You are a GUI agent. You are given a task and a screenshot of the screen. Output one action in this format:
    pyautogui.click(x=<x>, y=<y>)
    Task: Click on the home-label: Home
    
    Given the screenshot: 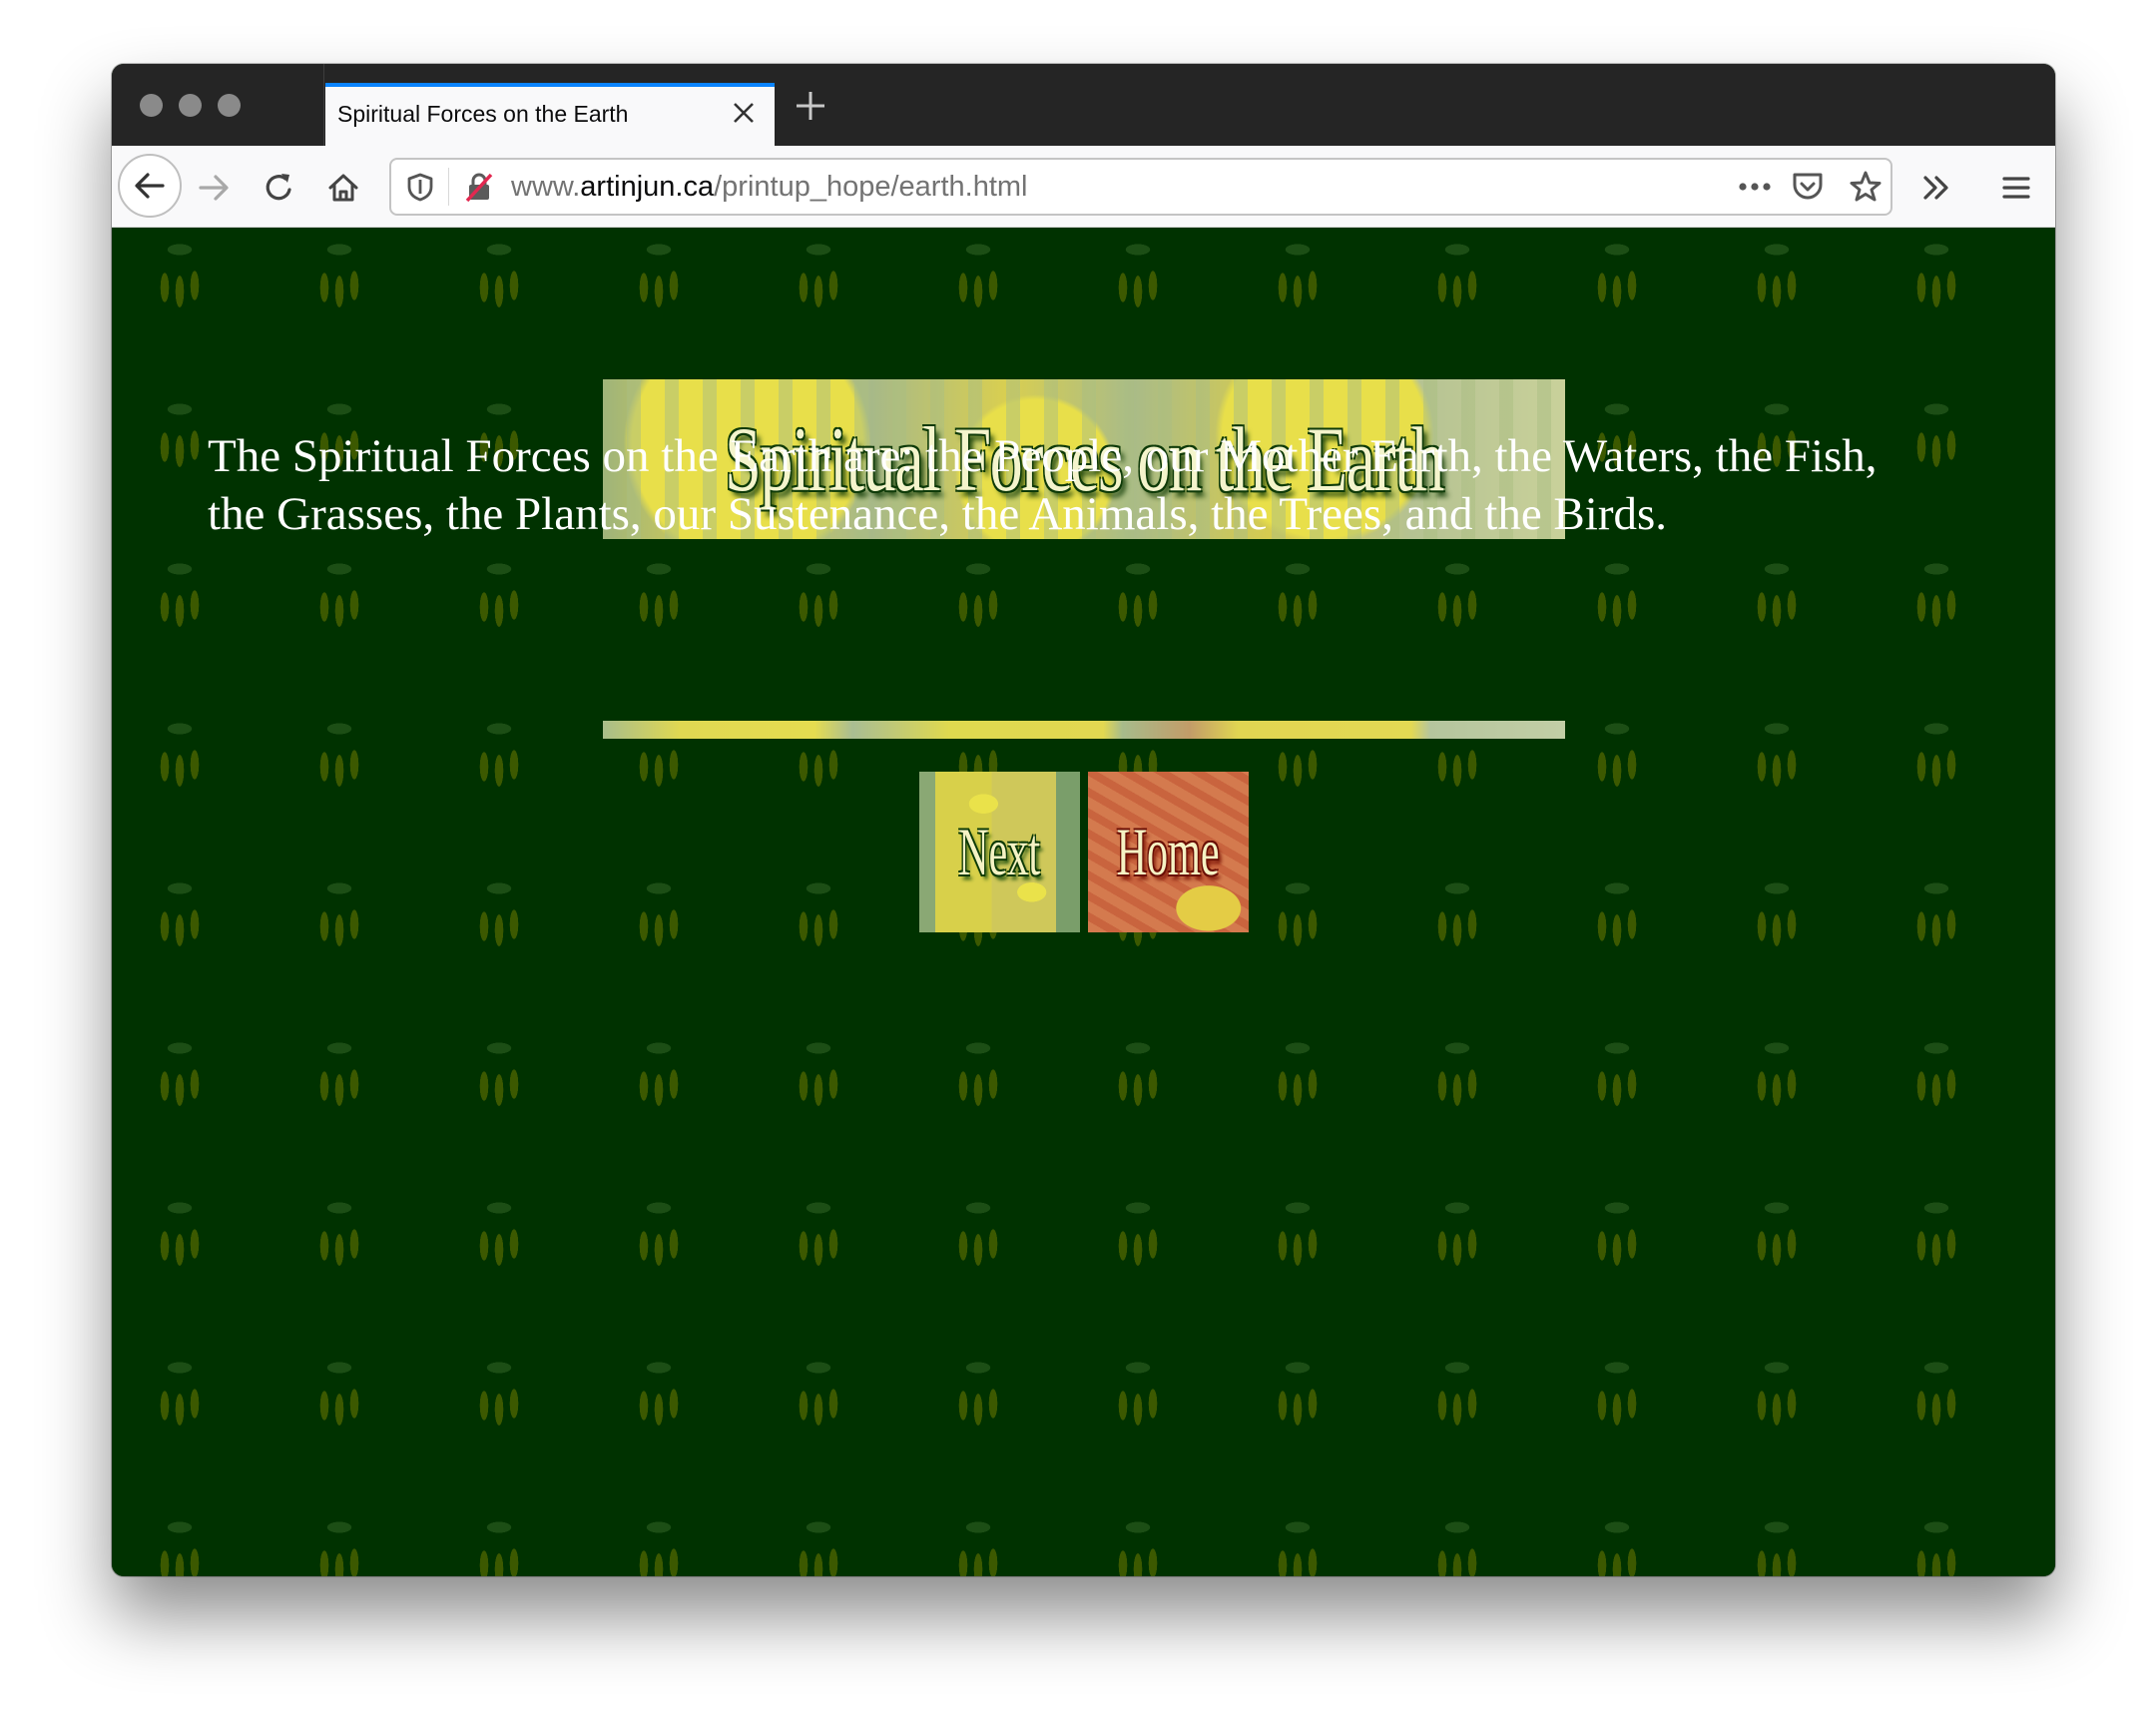 What is the action you would take?
    pyautogui.click(x=1168, y=852)
    